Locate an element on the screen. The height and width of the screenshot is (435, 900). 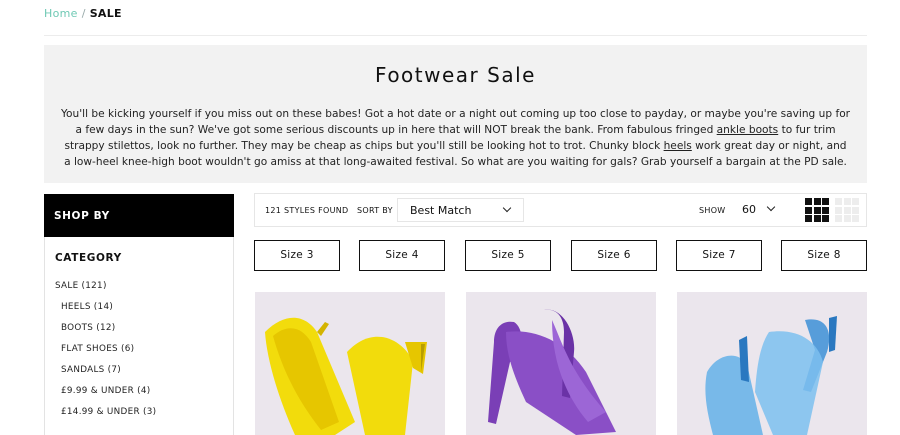
shop-by-heading: SHOP BY is located at coordinates (139, 215).